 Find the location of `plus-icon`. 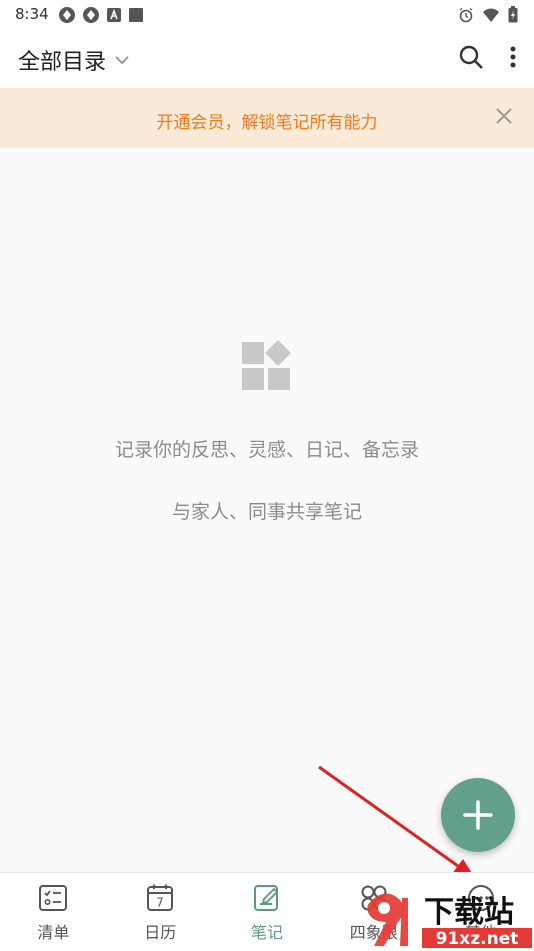

plus-icon is located at coordinates (478, 815).